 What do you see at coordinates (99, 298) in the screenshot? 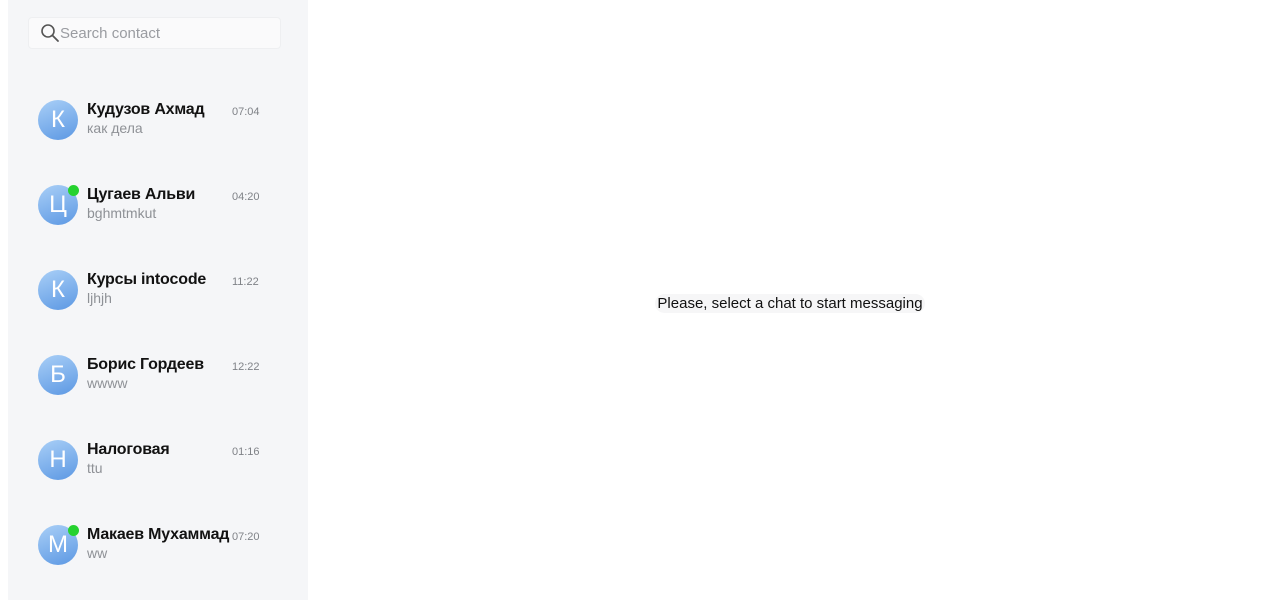
I see `last-message: ljhjh` at bounding box center [99, 298].